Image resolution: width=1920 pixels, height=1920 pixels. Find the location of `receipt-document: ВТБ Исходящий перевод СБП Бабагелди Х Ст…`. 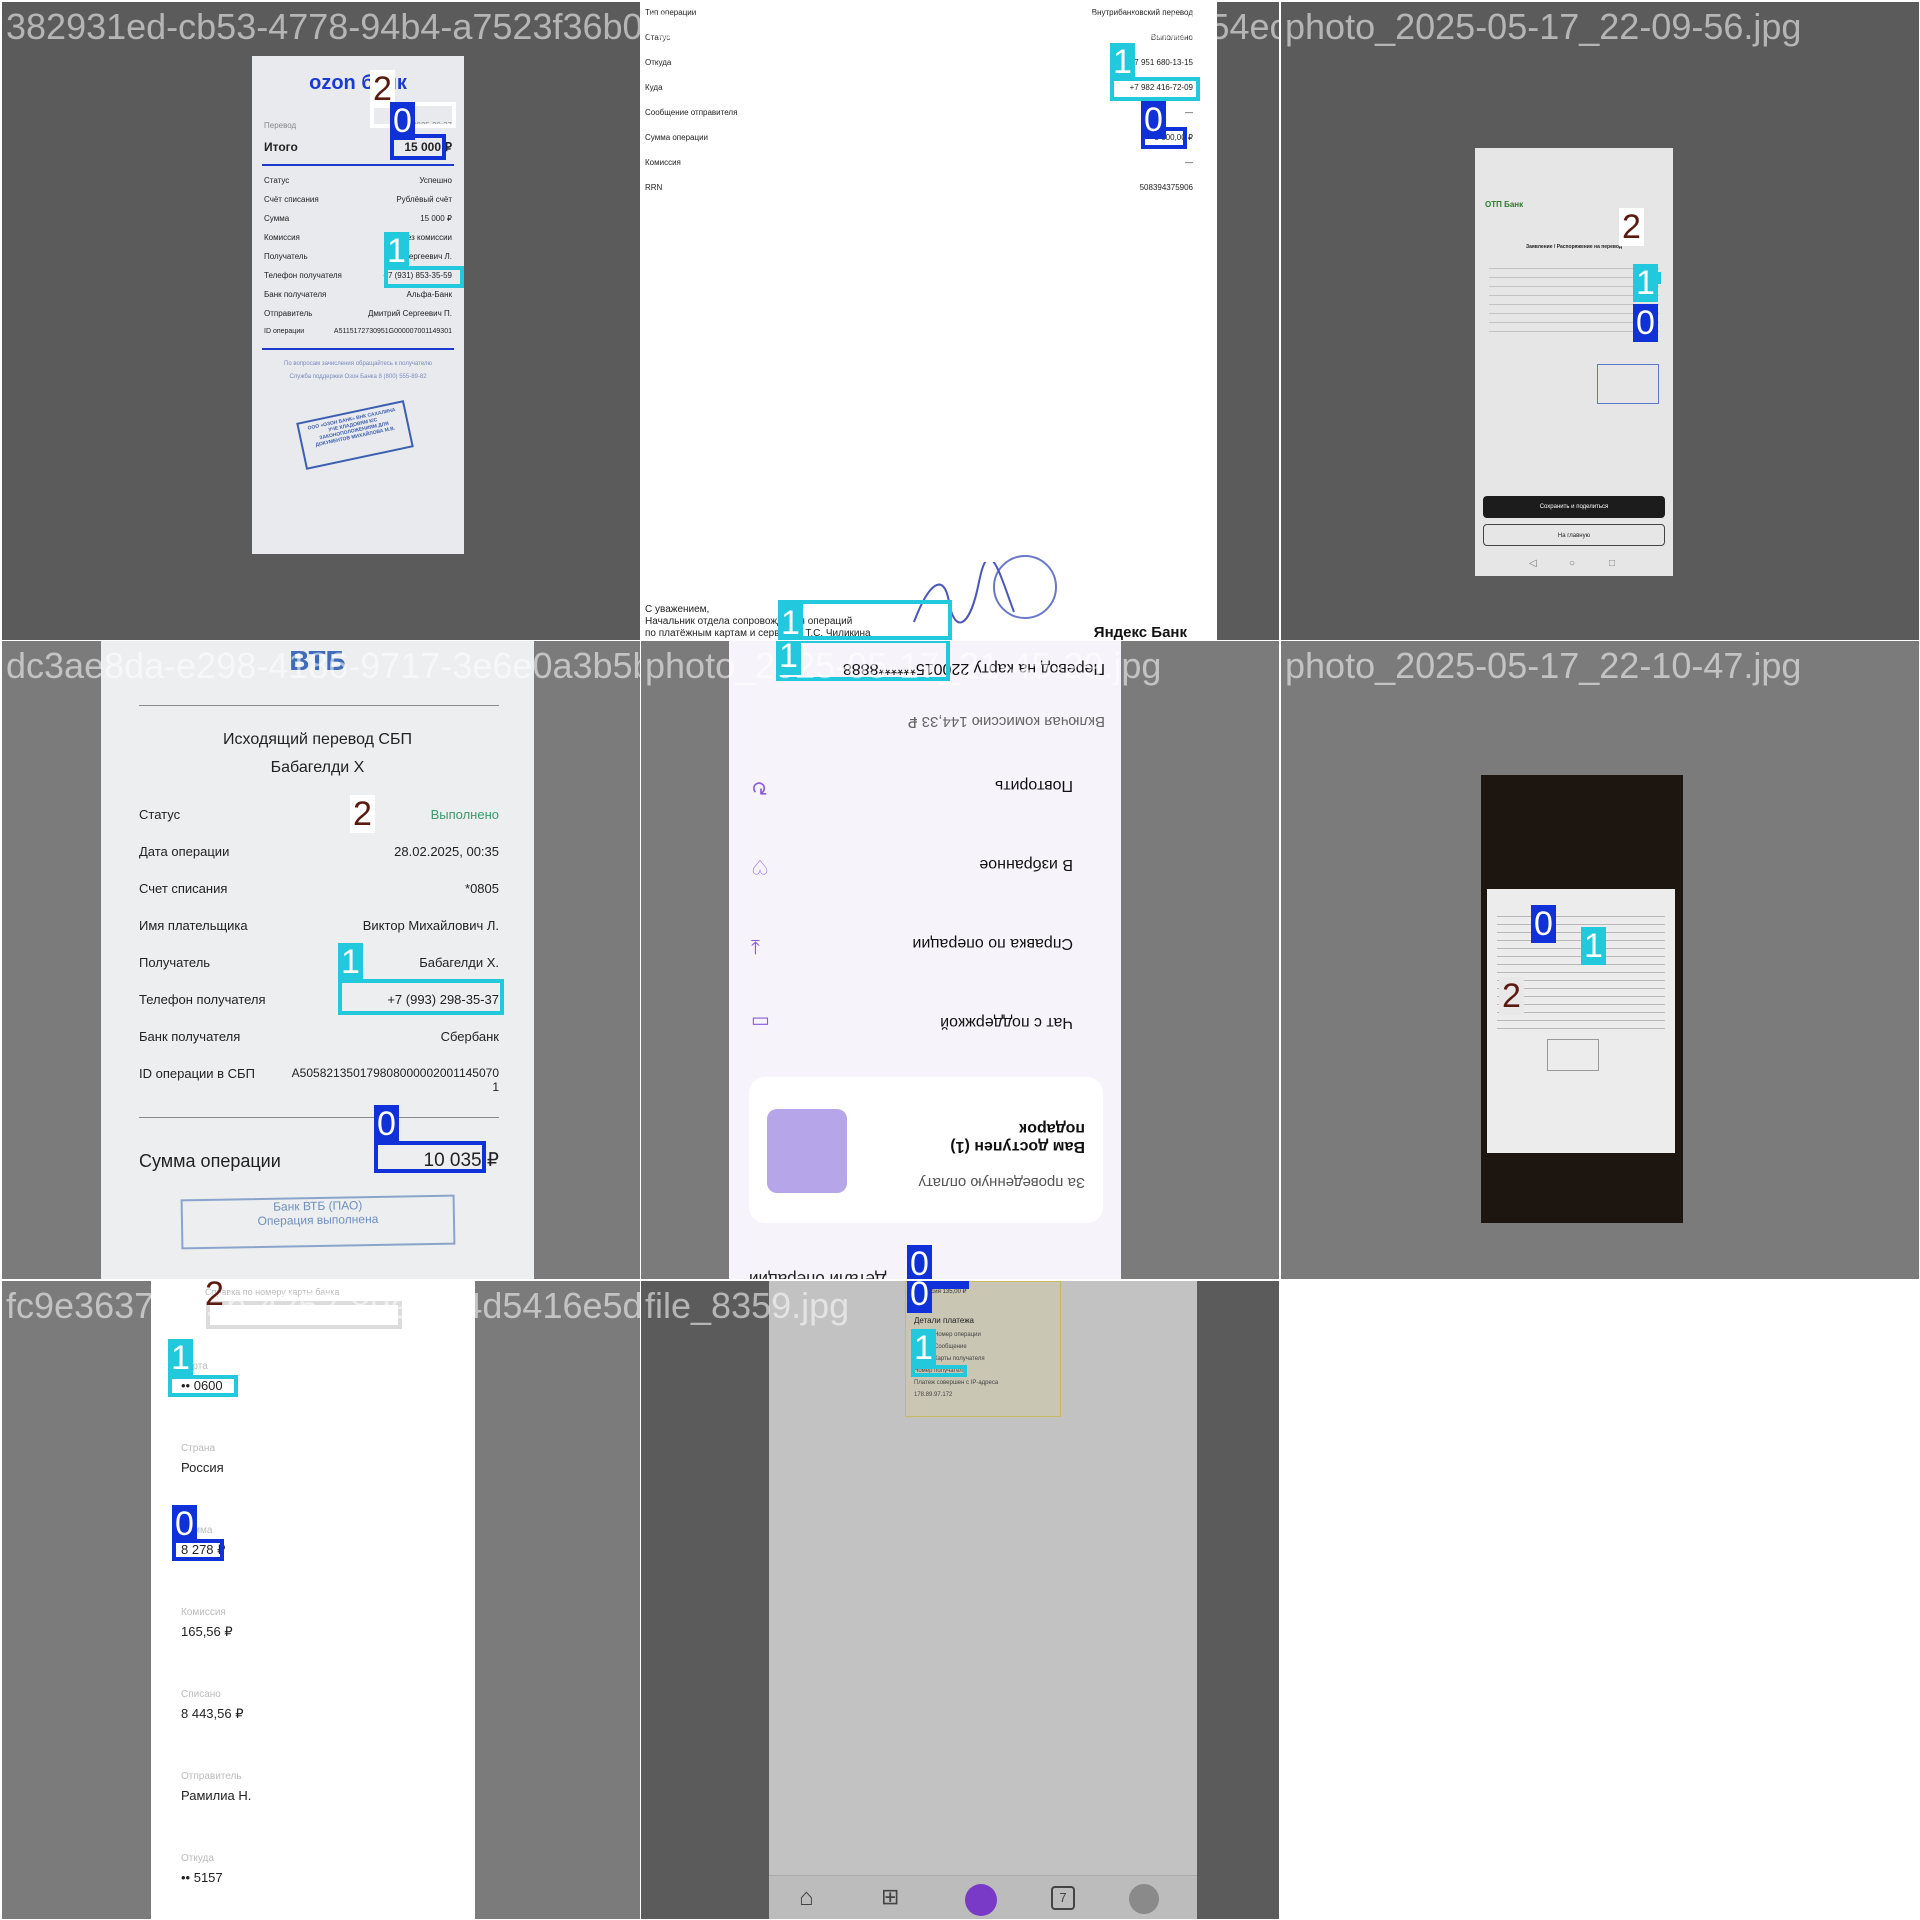

receipt-document: ВТБ Исходящий перевод СБП Бабагелди Х Ст… is located at coordinates (317, 960).